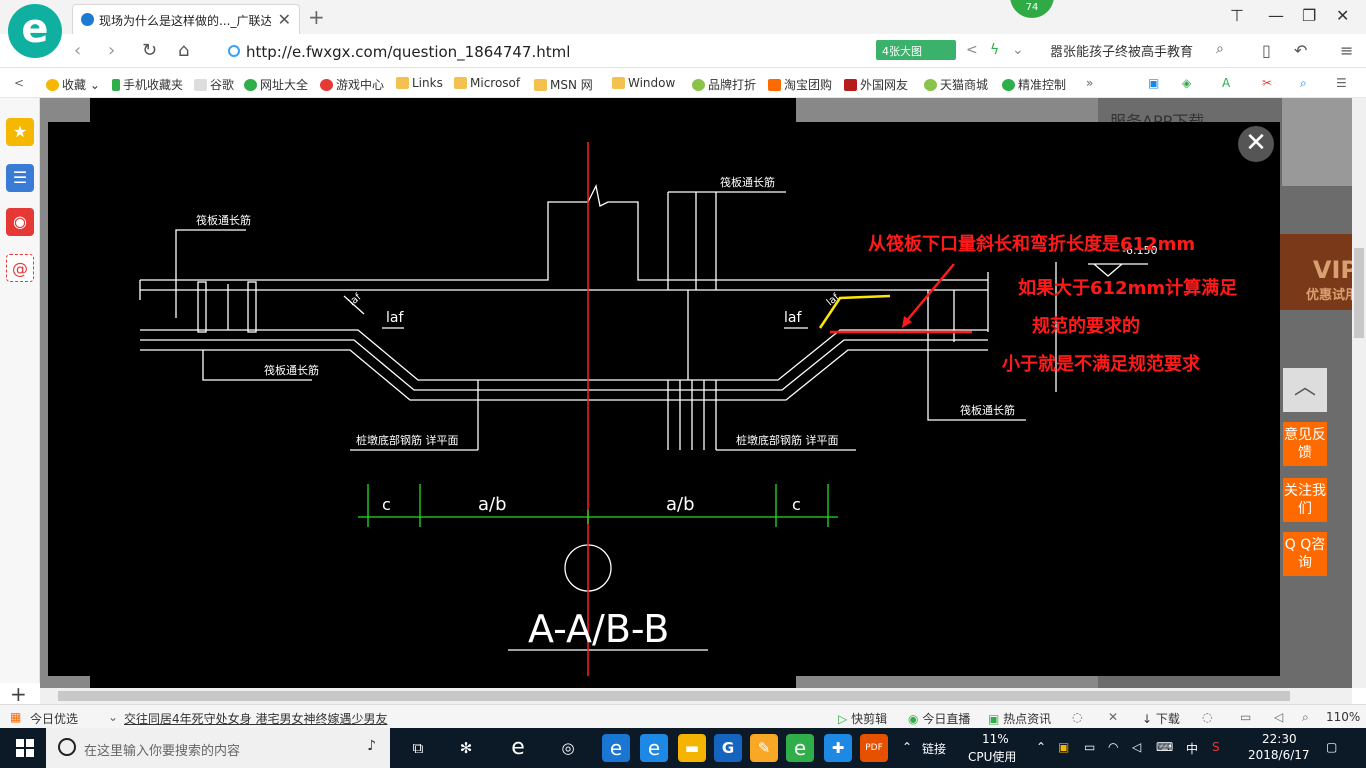 This screenshot has height=768, width=1366. What do you see at coordinates (284, 19) in the screenshot?
I see `tab-close-icon: ✕` at bounding box center [284, 19].